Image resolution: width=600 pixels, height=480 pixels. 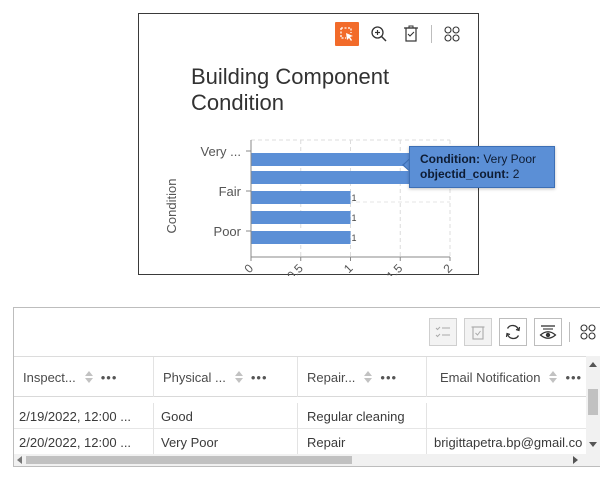 I want to click on column-header-email: Email Notification •••, so click(x=506, y=377).